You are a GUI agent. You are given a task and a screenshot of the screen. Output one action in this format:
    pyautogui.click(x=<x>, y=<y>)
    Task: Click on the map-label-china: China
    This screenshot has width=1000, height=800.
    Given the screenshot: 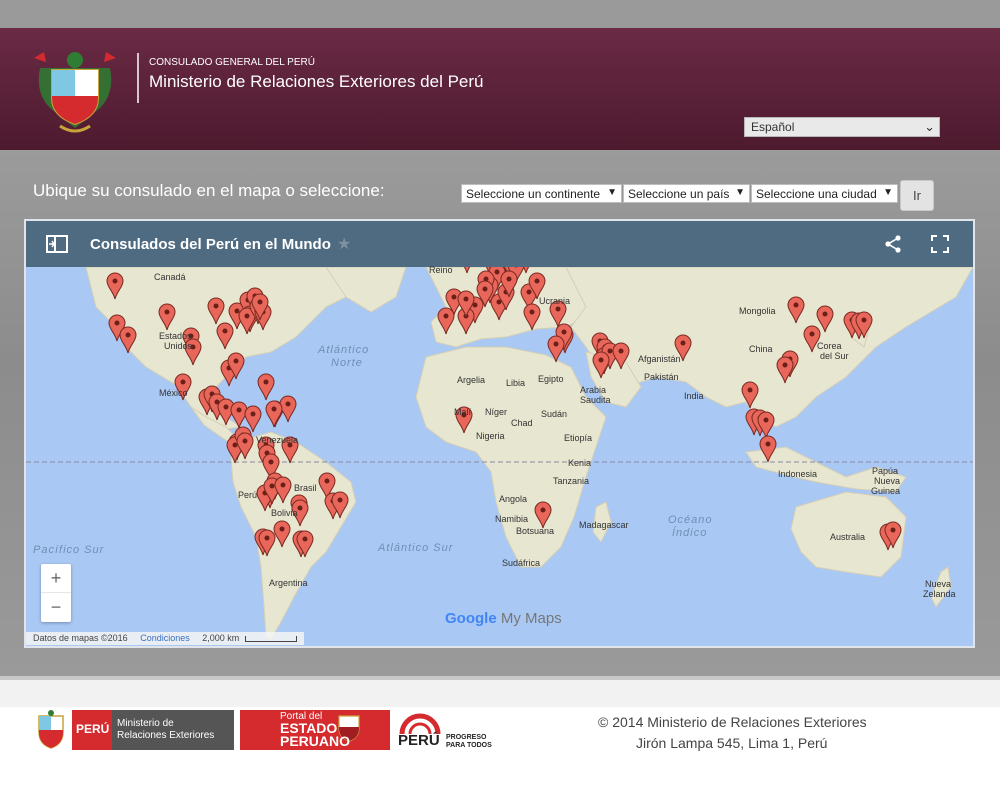 What is the action you would take?
    pyautogui.click(x=761, y=349)
    